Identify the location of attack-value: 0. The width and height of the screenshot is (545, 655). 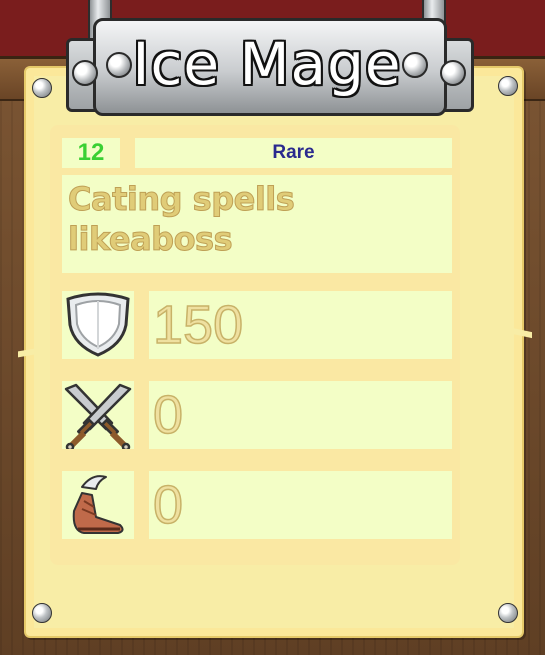
(168, 415).